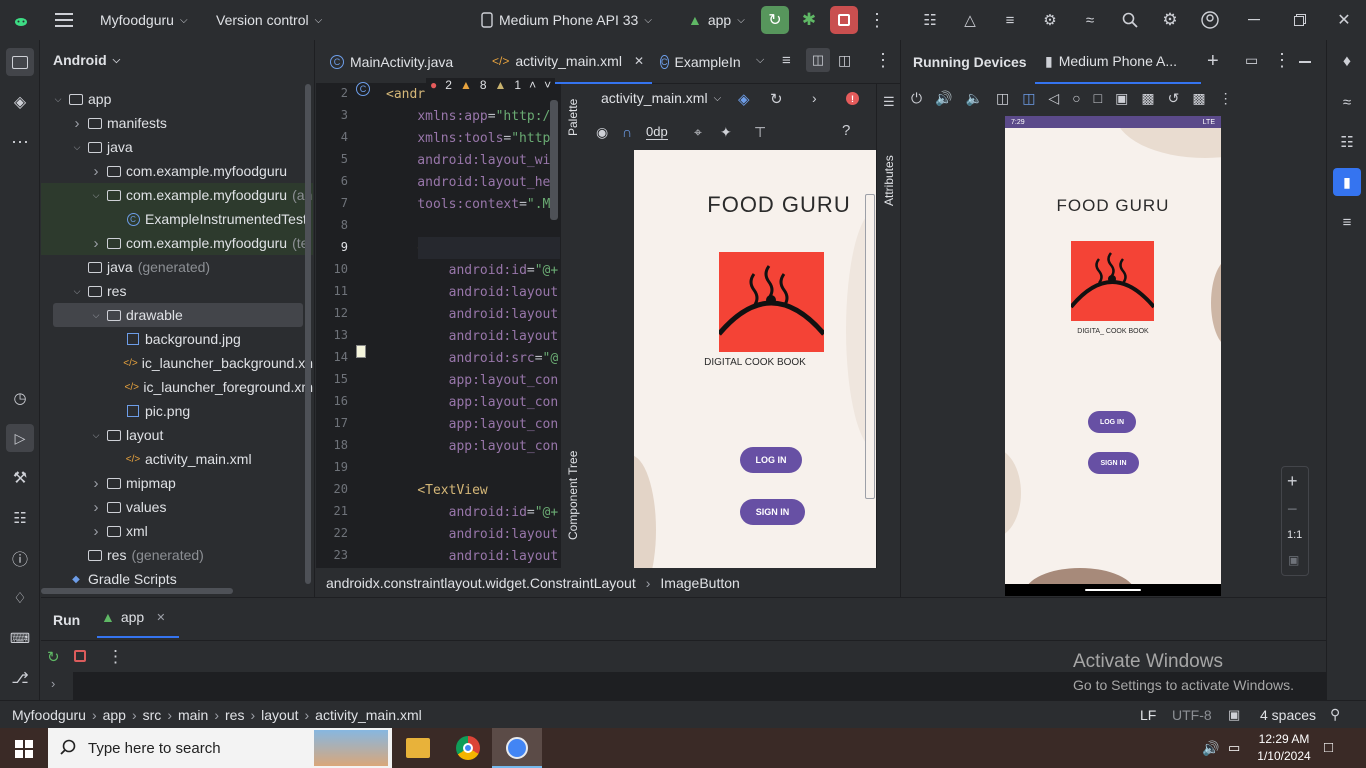 This screenshot has width=1366, height=768. Describe the element at coordinates (234, 715) in the screenshot. I see `path-segment: res` at that location.